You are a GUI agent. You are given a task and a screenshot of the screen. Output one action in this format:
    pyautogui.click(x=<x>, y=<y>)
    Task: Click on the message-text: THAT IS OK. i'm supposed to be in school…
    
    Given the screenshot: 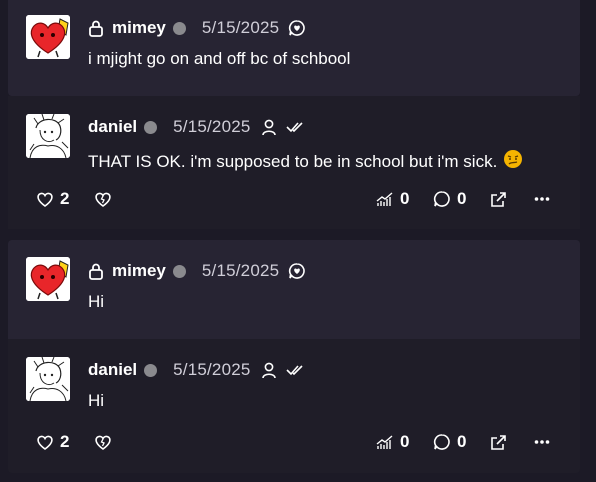 What is the action you would take?
    pyautogui.click(x=305, y=161)
    